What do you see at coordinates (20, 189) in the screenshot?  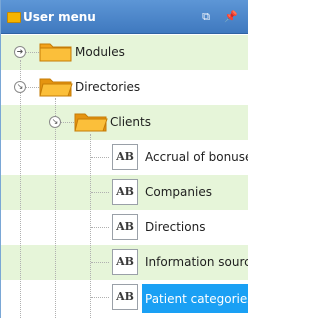 I see `tree-line-root` at bounding box center [20, 189].